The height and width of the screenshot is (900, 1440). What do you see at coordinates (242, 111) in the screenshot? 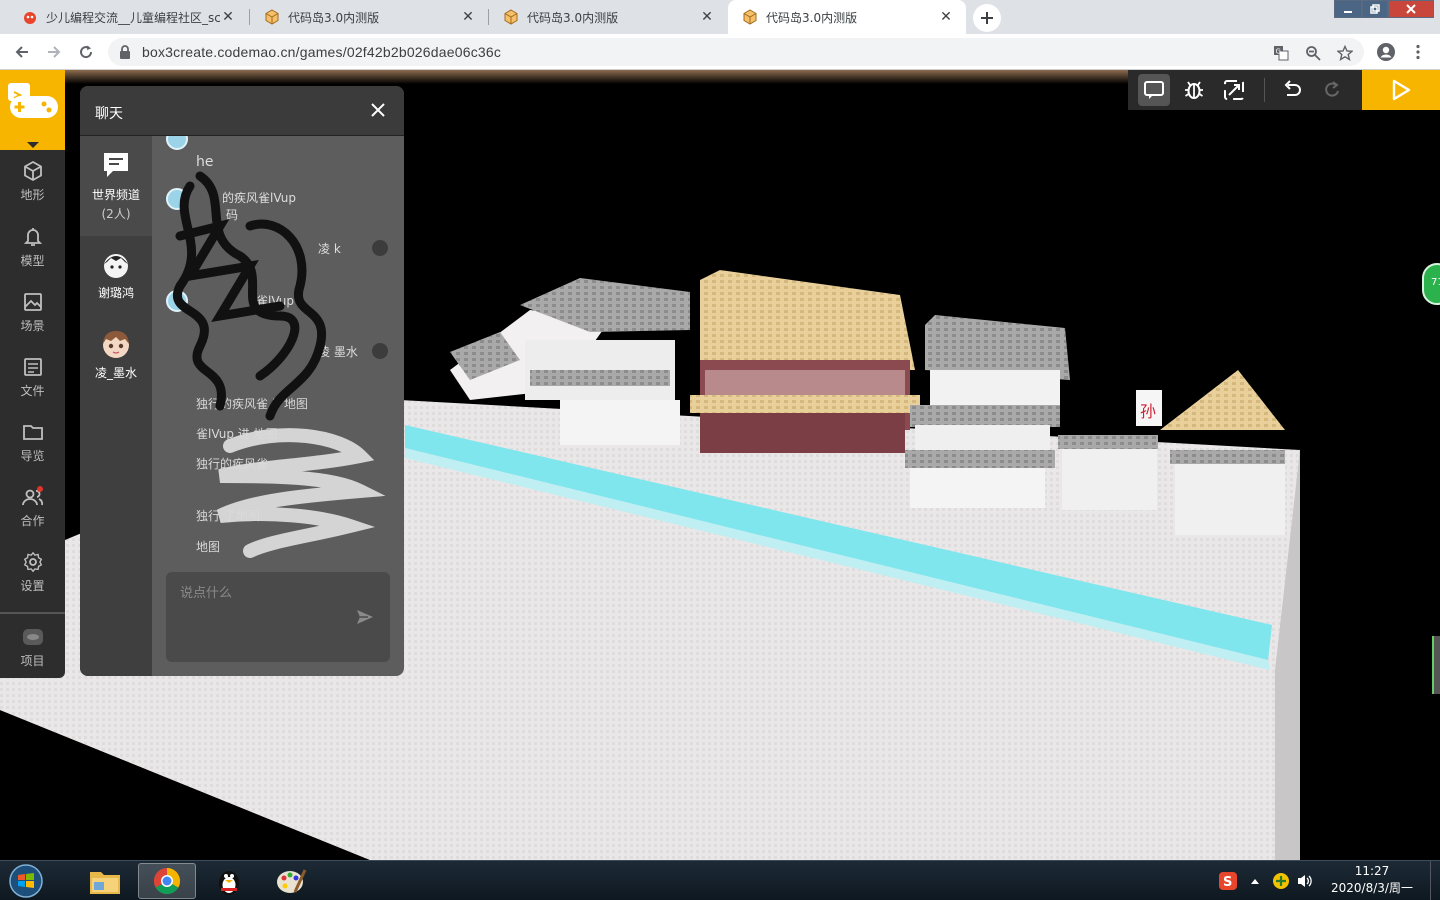
I see `chat-header: 聊天` at bounding box center [242, 111].